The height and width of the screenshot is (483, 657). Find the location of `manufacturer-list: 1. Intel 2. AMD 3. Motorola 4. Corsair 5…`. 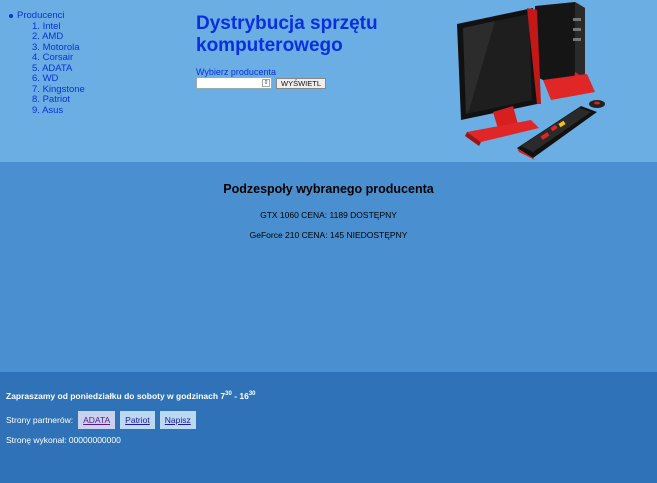

manufacturer-list: 1. Intel 2. AMD 3. Motorola 4. Corsair 5… is located at coordinates (45, 69).